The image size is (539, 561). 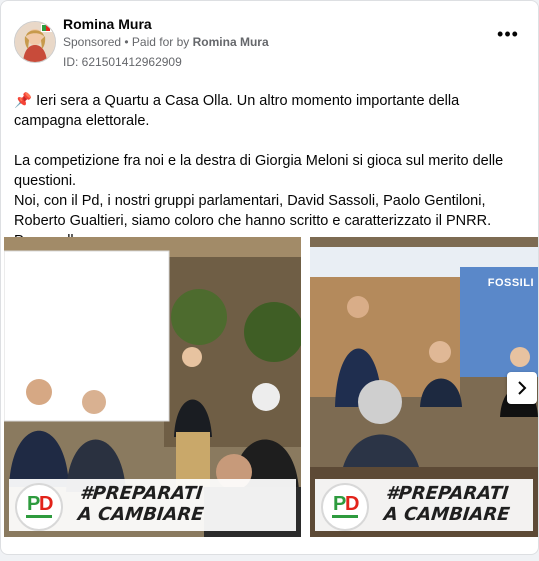 I want to click on avatar-image, so click(x=35, y=42).